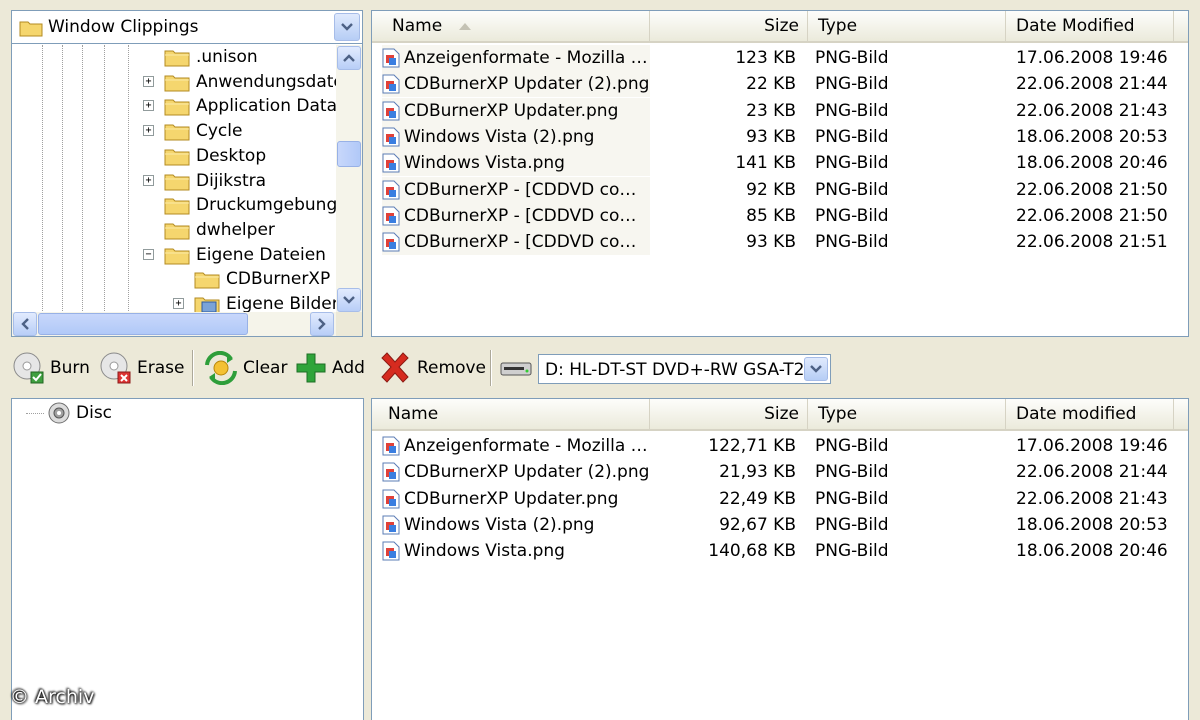 Image resolution: width=1200 pixels, height=720 pixels. What do you see at coordinates (511, 498) in the screenshot?
I see `file-name: CDBurnerXP Updater.png` at bounding box center [511, 498].